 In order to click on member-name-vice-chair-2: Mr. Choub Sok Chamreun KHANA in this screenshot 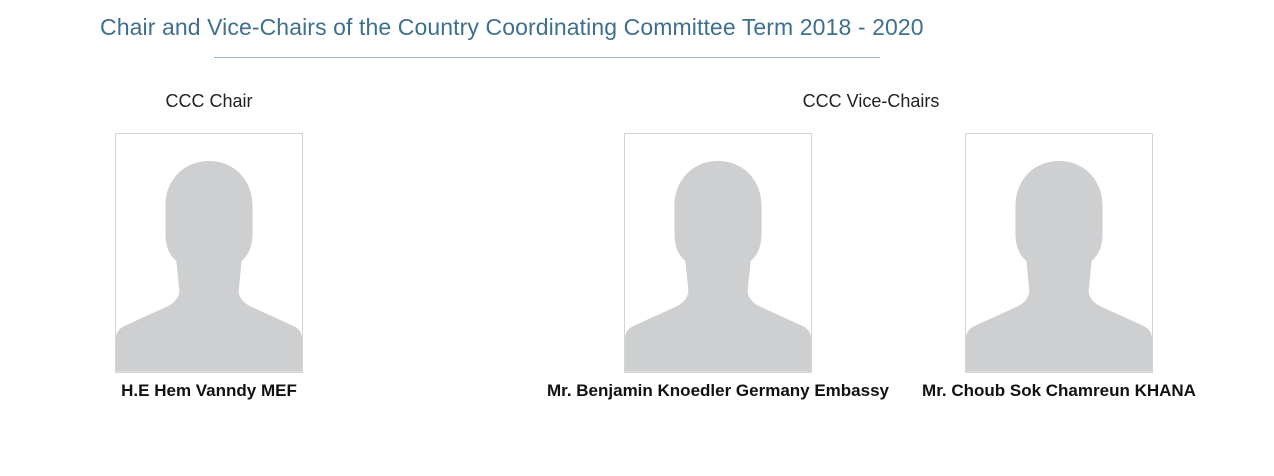, I will do `click(1059, 390)`.